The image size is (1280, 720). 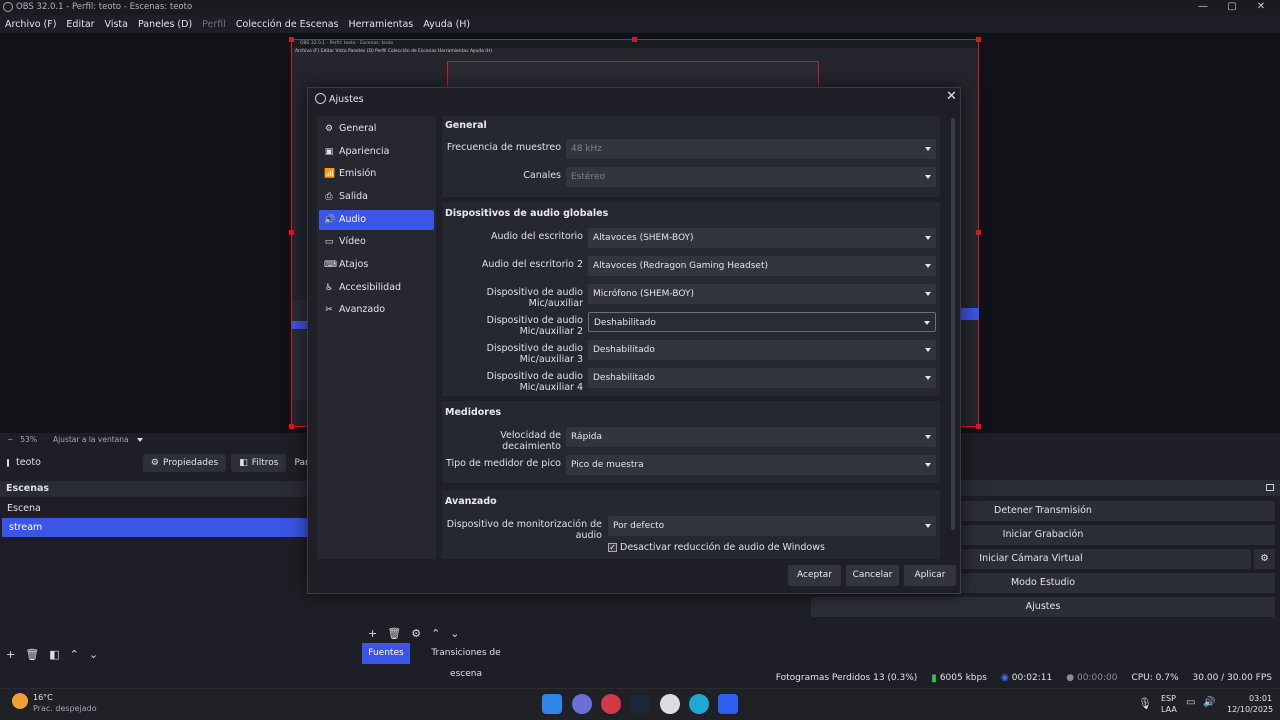 I want to click on filters-label: Filtros, so click(x=265, y=462).